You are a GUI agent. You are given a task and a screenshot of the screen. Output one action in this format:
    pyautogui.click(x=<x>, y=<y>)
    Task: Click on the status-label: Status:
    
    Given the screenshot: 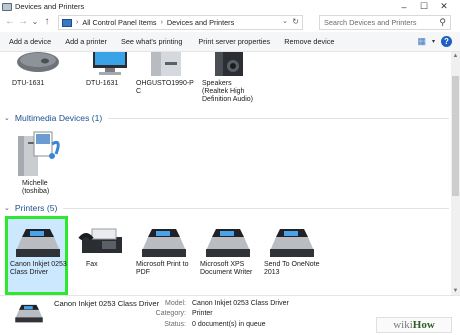 What is the action you would take?
    pyautogui.click(x=175, y=324)
    